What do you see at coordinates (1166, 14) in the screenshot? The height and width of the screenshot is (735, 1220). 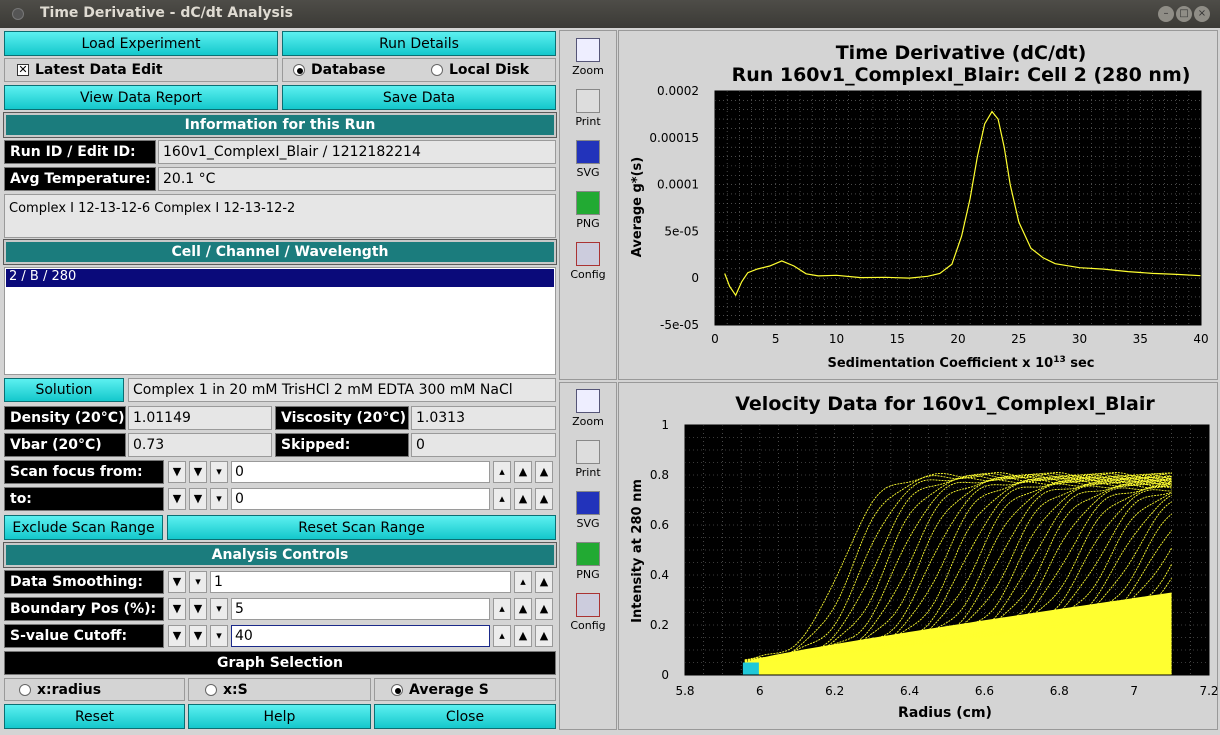 I see `minimize-icon: –` at bounding box center [1166, 14].